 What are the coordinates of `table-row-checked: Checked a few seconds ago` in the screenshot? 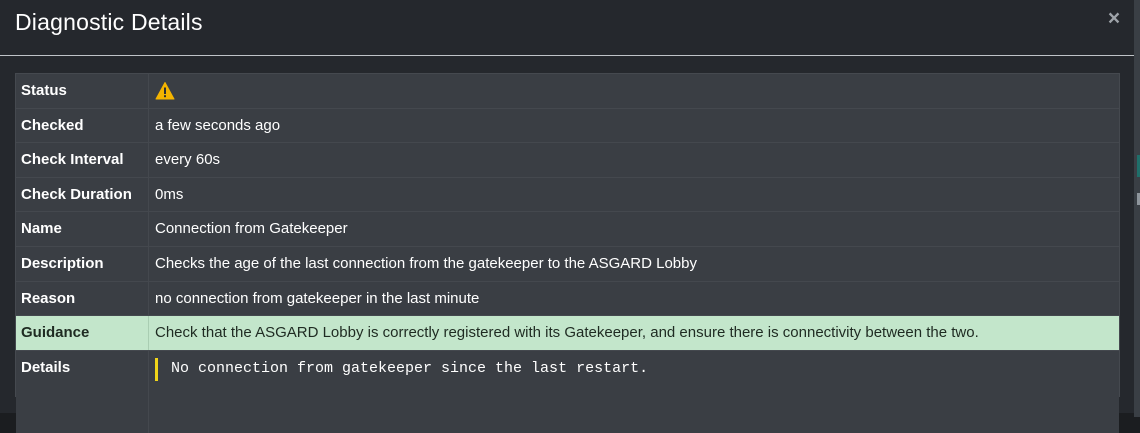 It's located at (567, 126).